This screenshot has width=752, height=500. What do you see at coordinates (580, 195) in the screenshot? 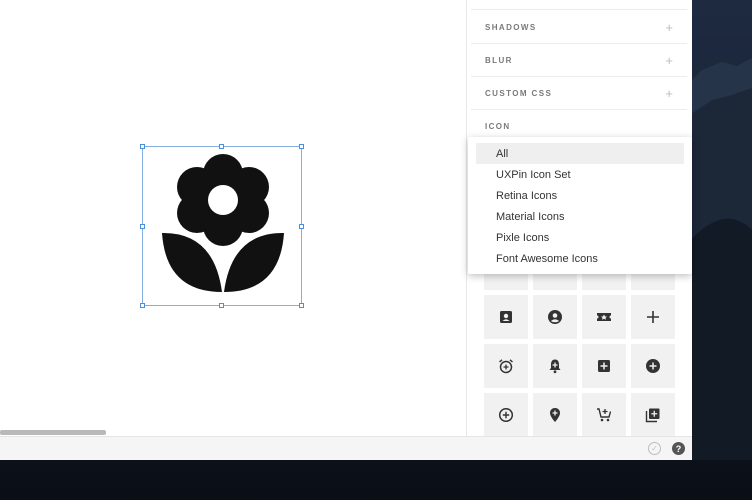
I see `dropdown-option-retina-icons: Retina Icons` at bounding box center [580, 195].